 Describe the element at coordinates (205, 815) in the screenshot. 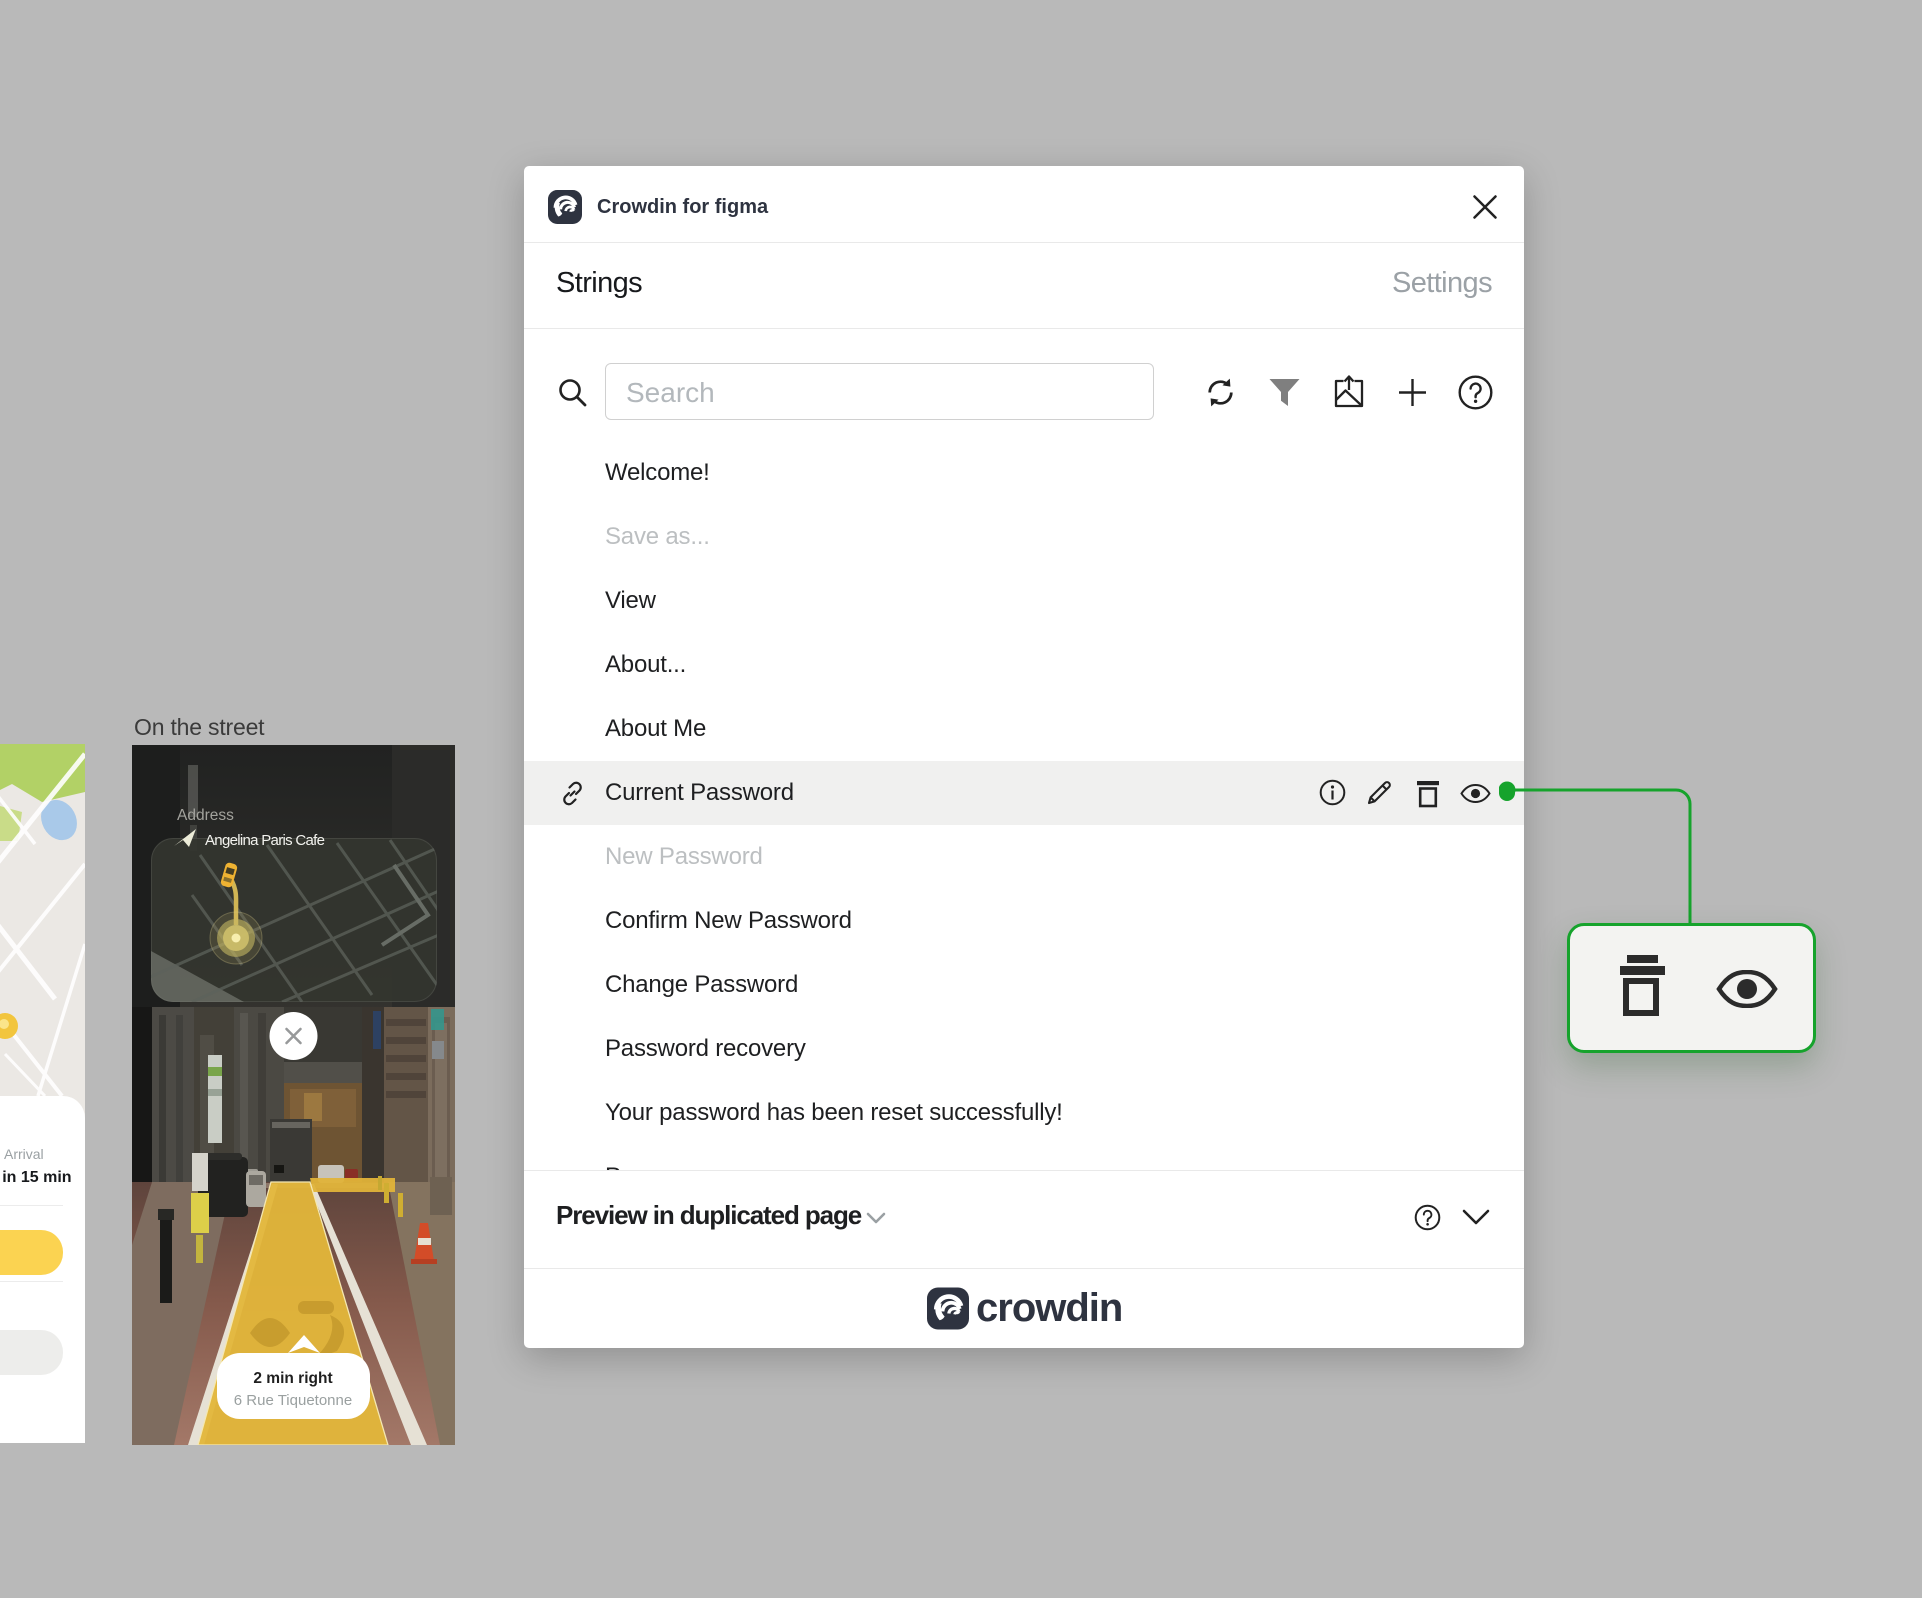

I see `svg-text: Address` at that location.